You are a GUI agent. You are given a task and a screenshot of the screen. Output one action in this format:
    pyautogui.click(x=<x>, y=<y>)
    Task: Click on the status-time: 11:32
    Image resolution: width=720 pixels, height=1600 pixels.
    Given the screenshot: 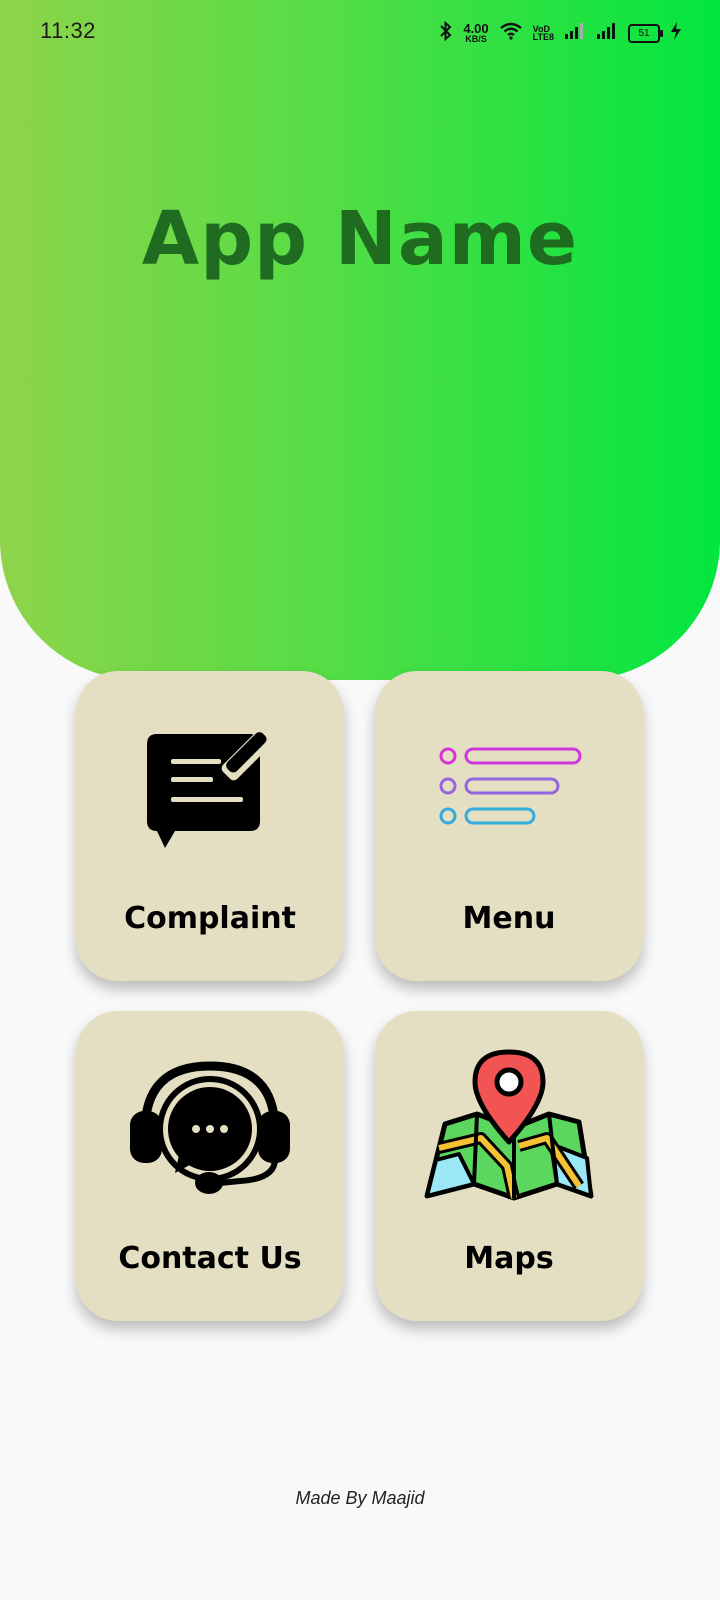 What is the action you would take?
    pyautogui.click(x=68, y=30)
    